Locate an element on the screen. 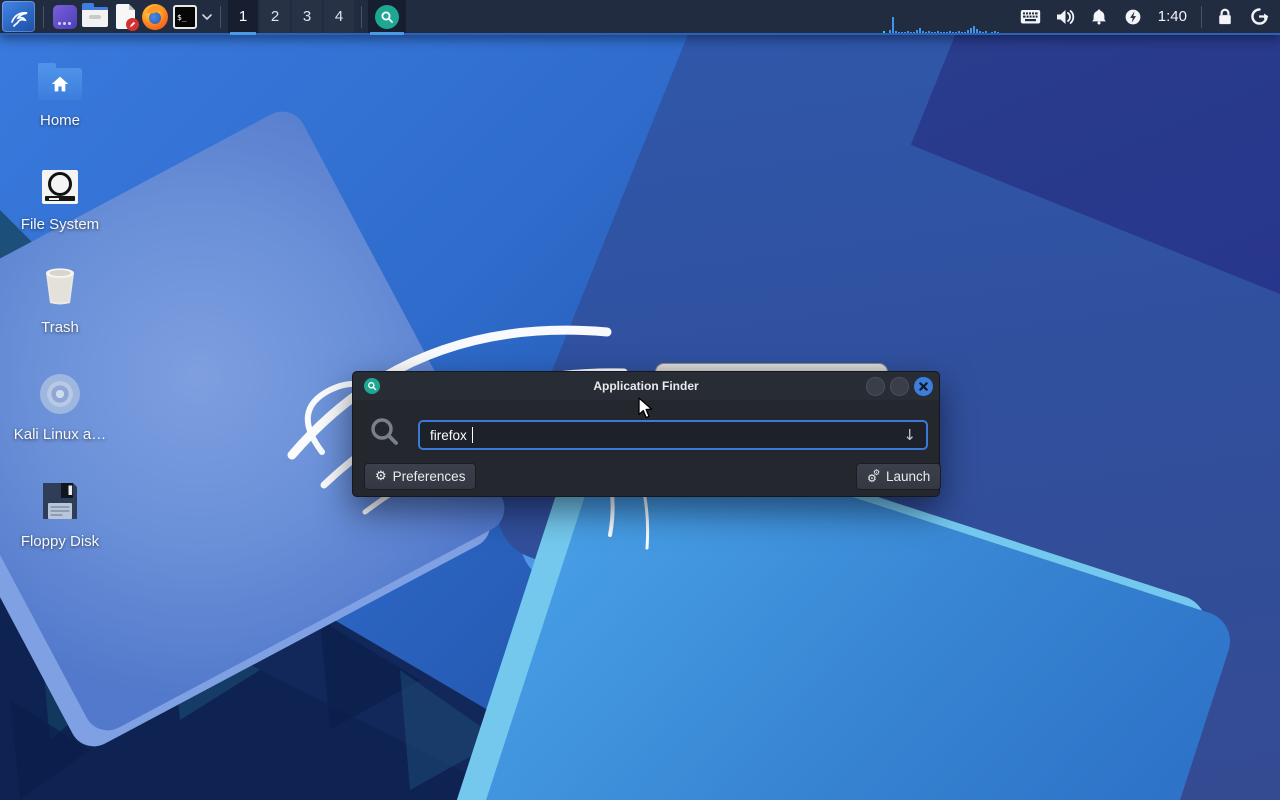 The height and width of the screenshot is (800, 1280). launcher-window-manager is located at coordinates (65, 16).